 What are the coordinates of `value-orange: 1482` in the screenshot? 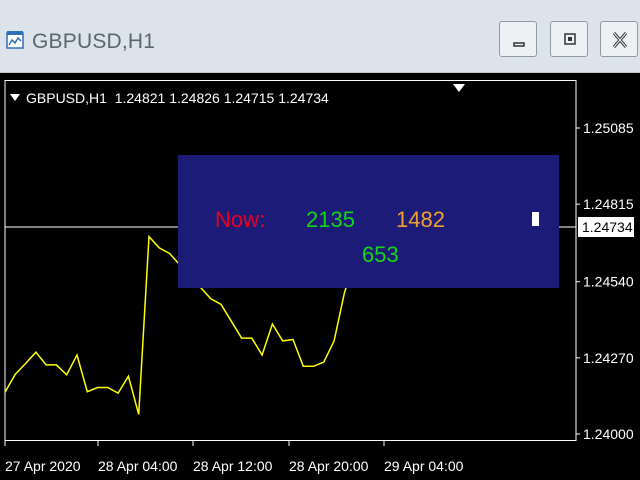 It's located at (420, 219).